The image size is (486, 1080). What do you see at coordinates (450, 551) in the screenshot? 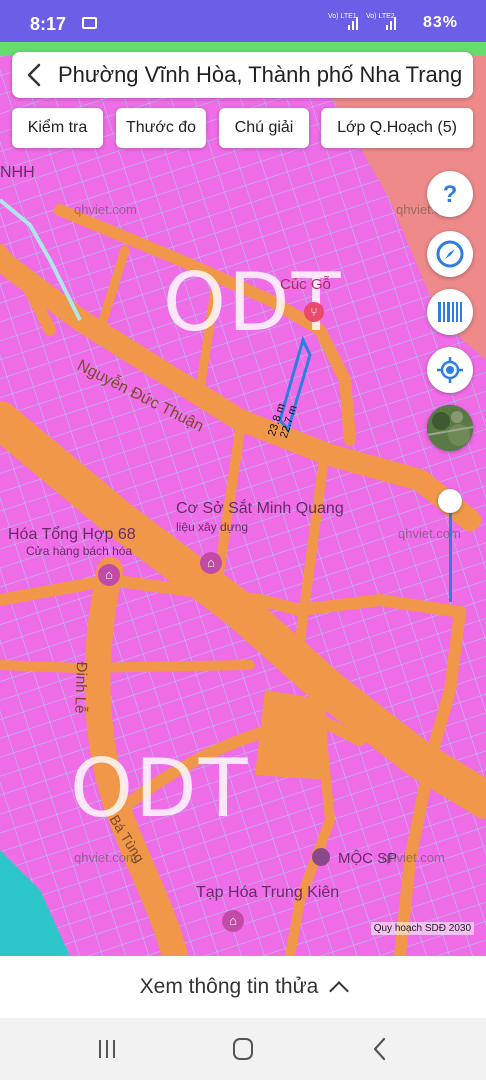
I see `opacity-slider-track` at bounding box center [450, 551].